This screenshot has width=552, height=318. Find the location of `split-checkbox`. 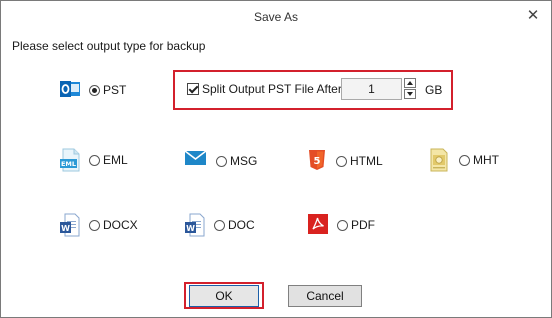

split-checkbox is located at coordinates (193, 89).